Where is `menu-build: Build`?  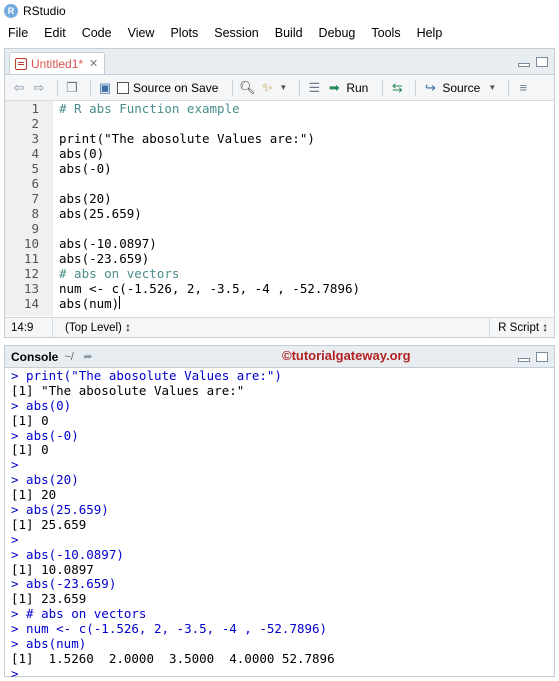
menu-build: Build is located at coordinates (289, 33).